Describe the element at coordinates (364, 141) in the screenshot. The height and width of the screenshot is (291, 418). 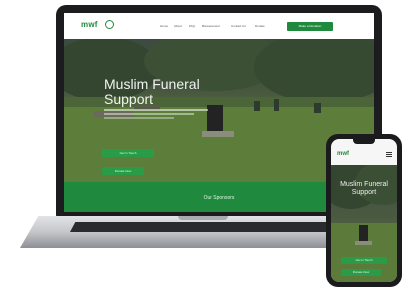
I see `phone-notch` at that location.